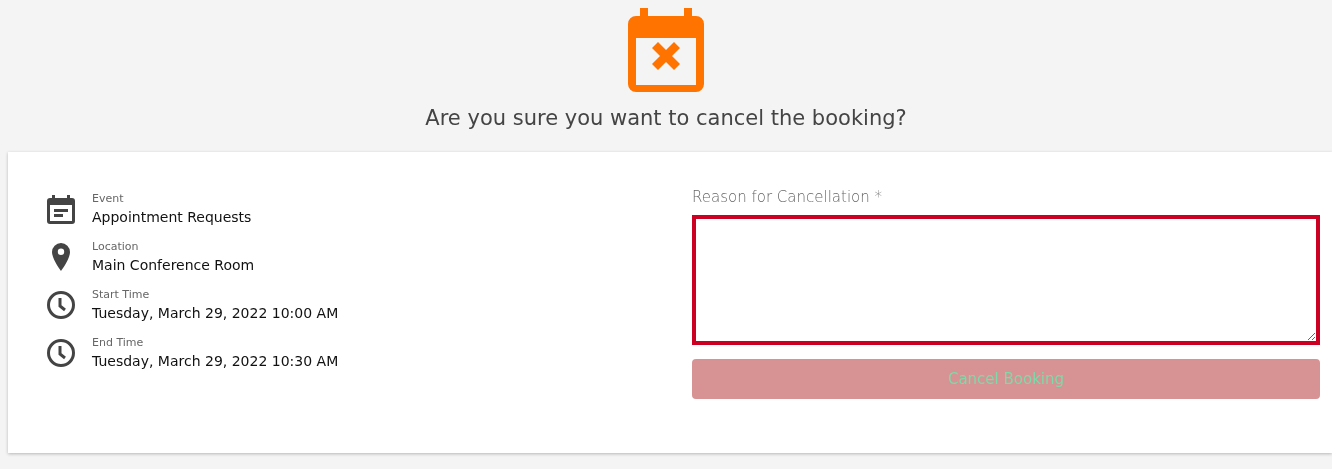 This screenshot has height=469, width=1332. I want to click on calendar-cancel-icon, so click(666, 50).